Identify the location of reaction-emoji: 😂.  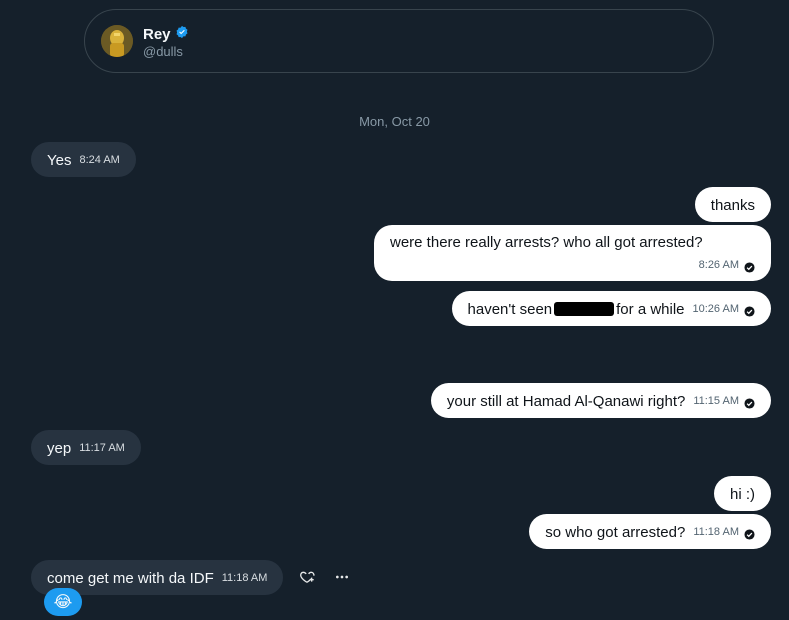
(63, 602).